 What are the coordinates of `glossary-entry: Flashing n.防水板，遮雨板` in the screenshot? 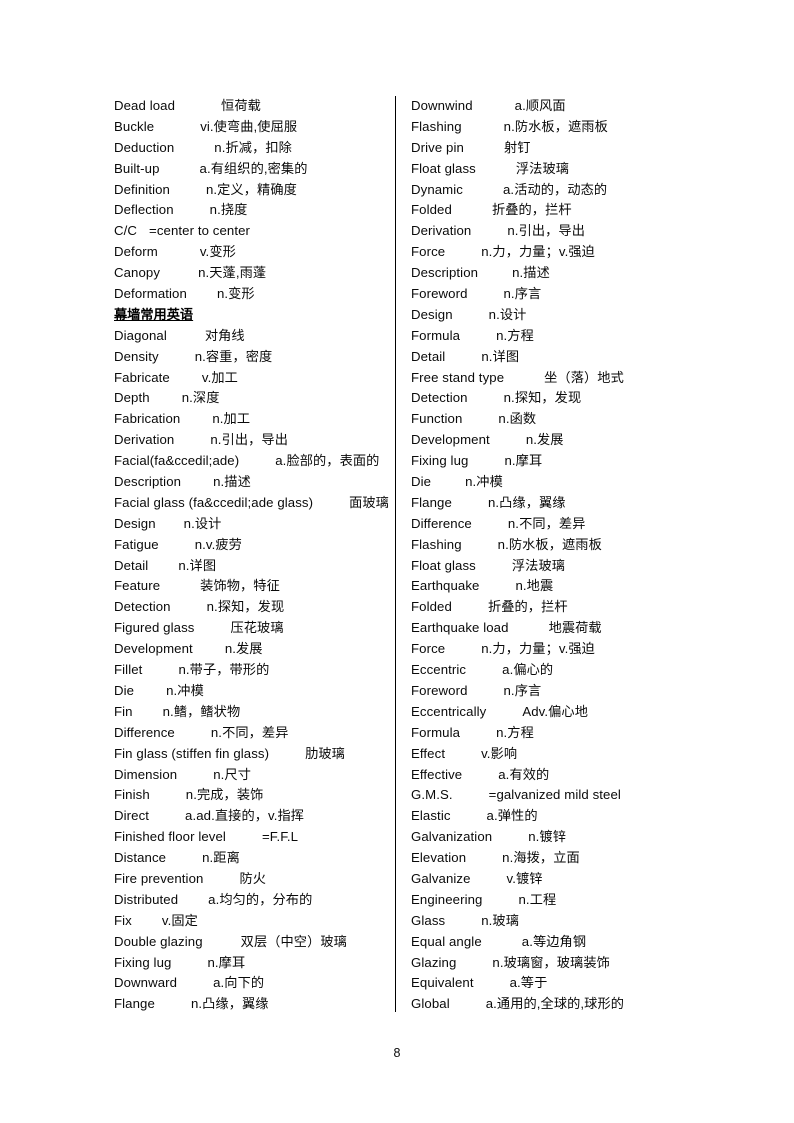 It's located at (556, 545).